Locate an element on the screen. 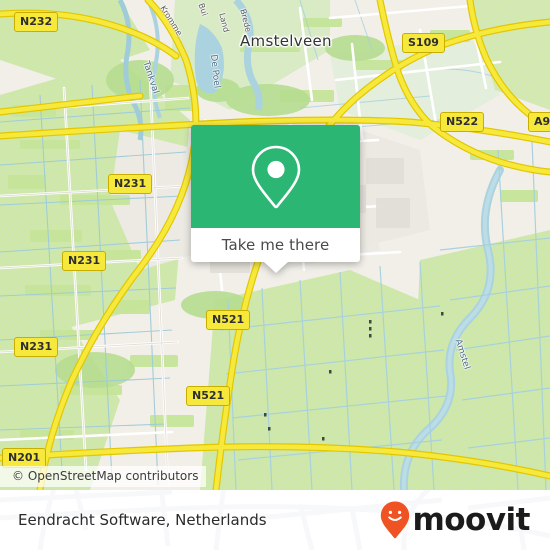  moovit-pin-smiley-icon is located at coordinates (395, 520).